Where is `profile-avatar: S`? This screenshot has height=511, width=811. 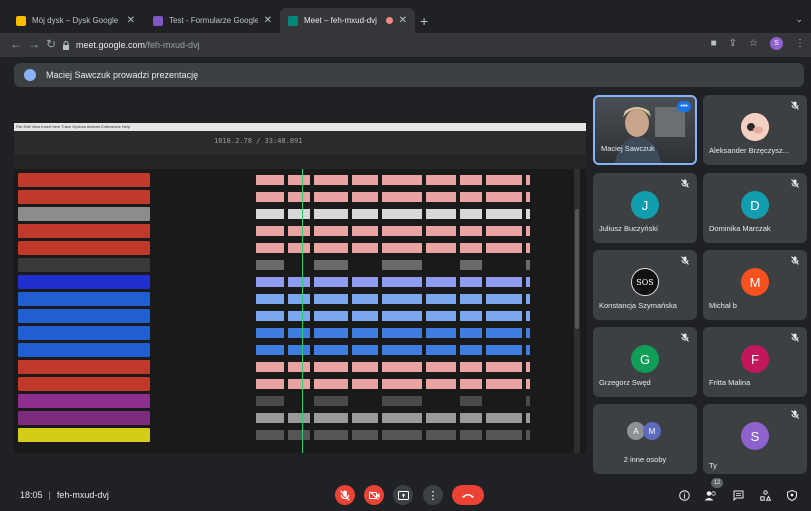 profile-avatar: S is located at coordinates (776, 43).